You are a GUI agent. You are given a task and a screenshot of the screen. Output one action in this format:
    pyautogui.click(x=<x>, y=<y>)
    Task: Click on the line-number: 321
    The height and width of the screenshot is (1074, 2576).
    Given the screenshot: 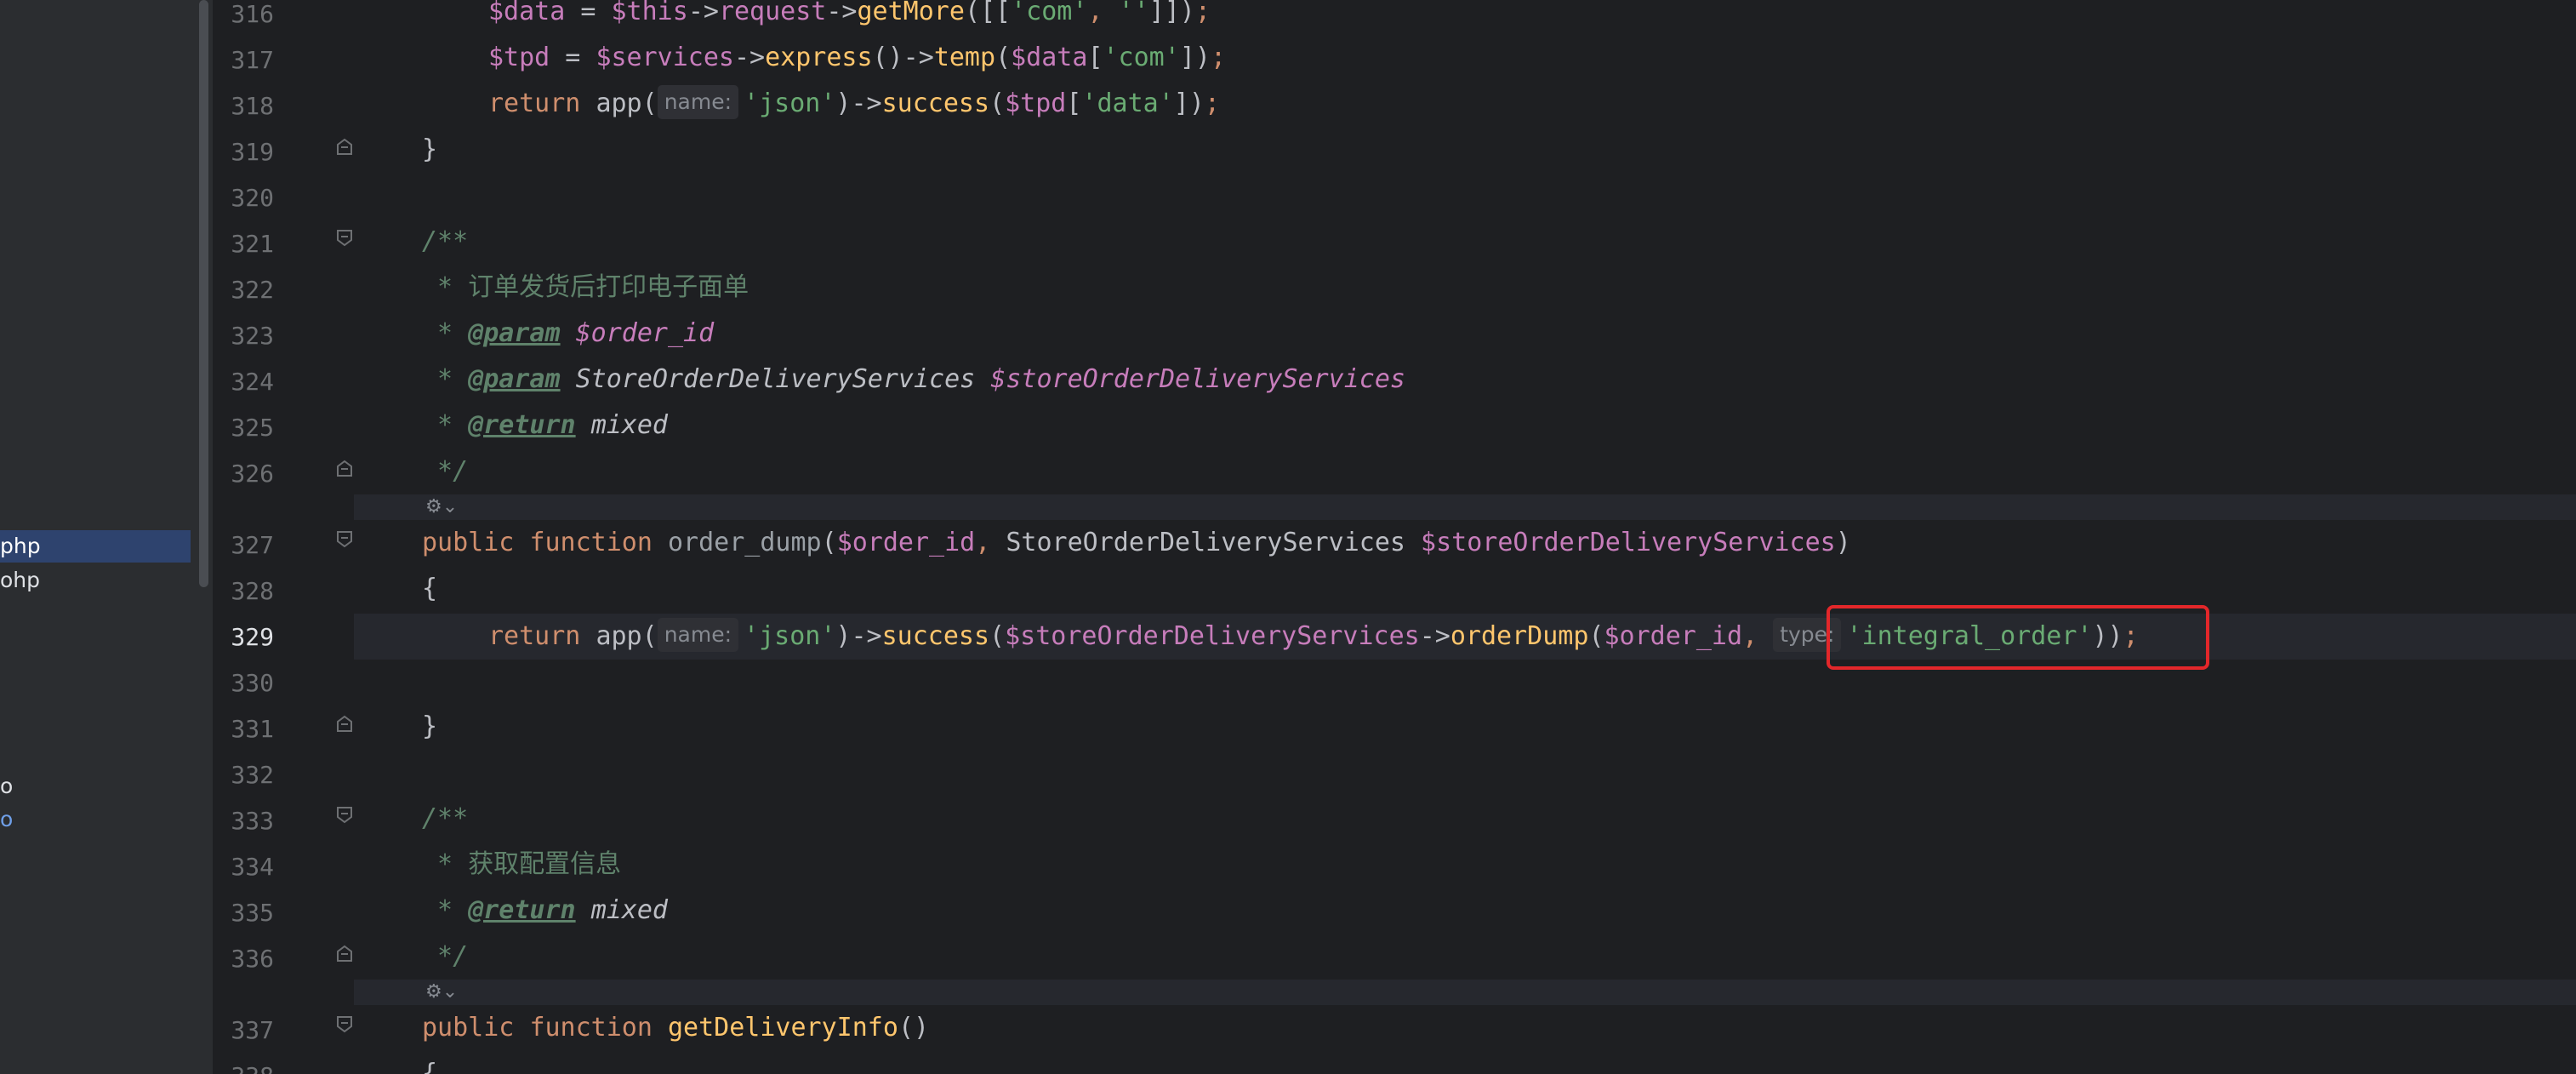 What is the action you would take?
    pyautogui.click(x=252, y=244)
    